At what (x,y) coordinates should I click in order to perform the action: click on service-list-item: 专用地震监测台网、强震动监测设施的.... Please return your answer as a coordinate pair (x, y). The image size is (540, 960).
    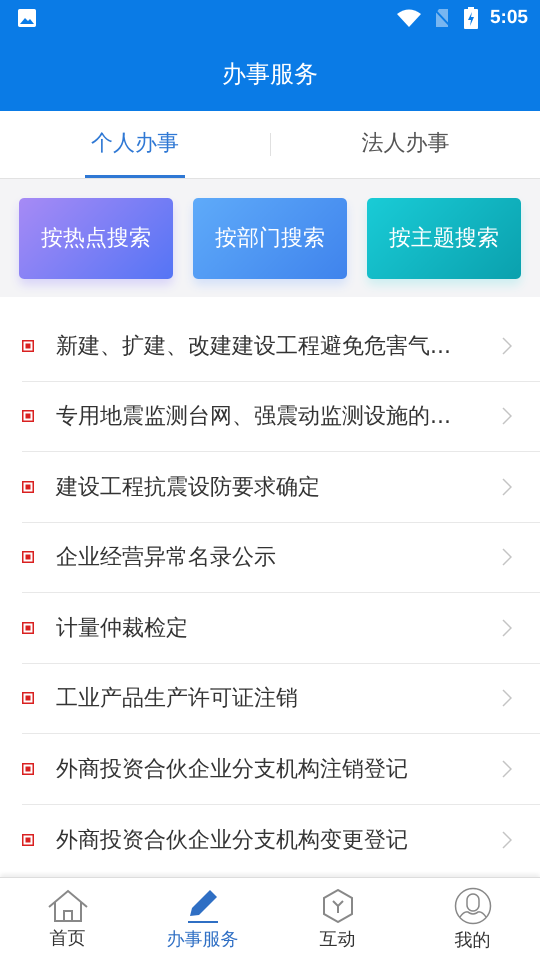
    Looking at the image, I should click on (281, 417).